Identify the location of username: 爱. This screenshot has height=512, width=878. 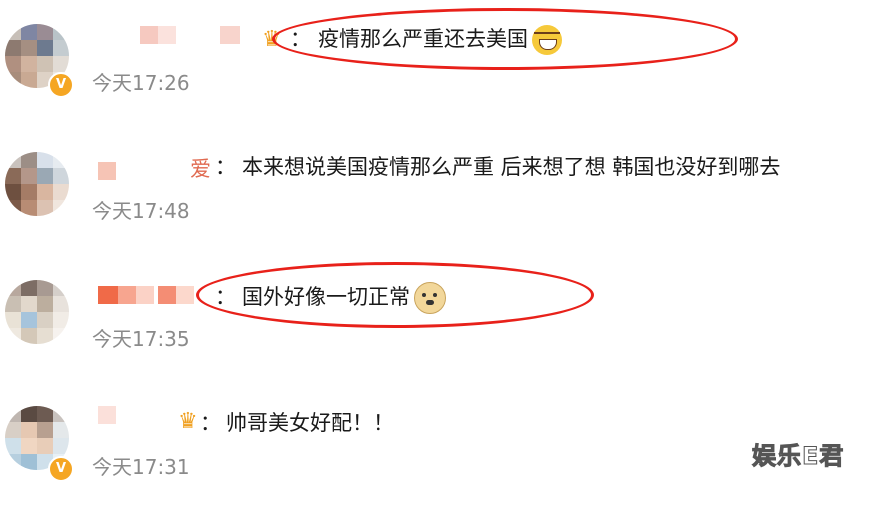
(158, 174).